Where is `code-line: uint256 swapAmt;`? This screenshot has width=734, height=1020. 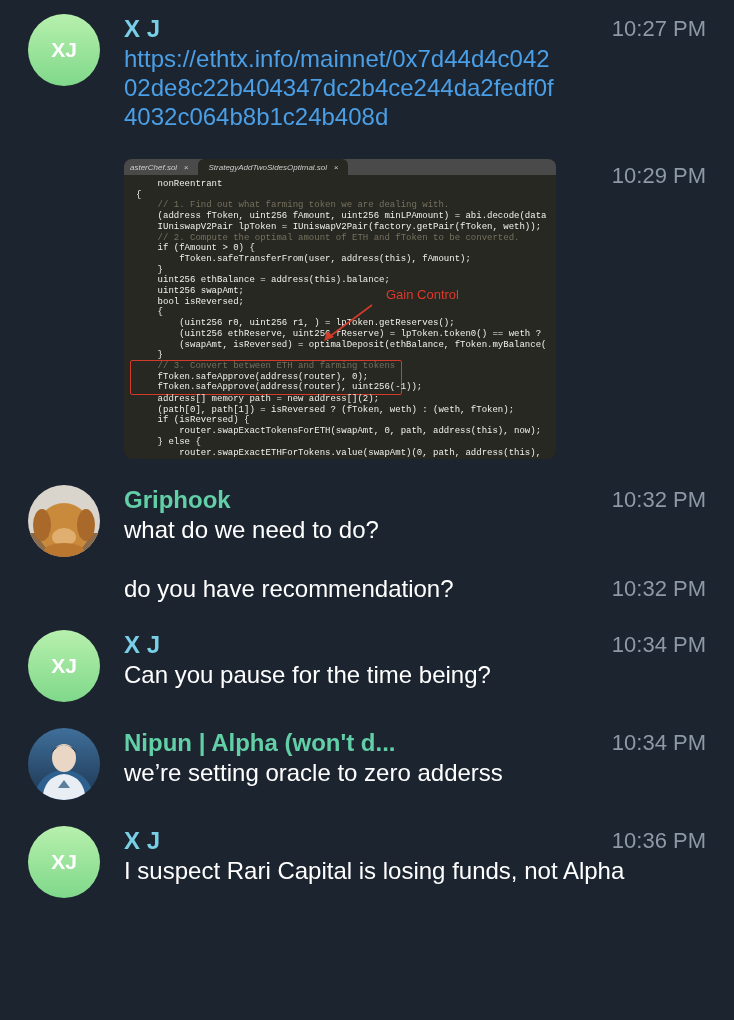 code-line: uint256 swapAmt; is located at coordinates (200, 291).